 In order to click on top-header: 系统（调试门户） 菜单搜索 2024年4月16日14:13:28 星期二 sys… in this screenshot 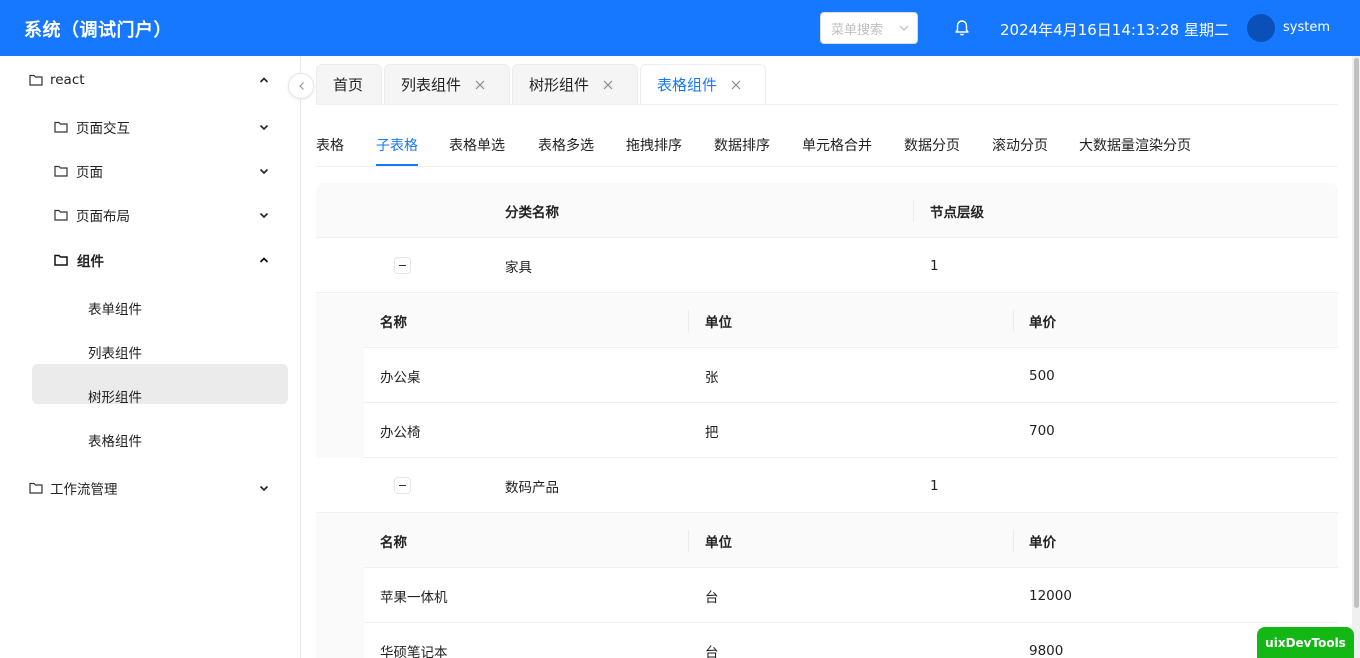, I will do `click(680, 28)`.